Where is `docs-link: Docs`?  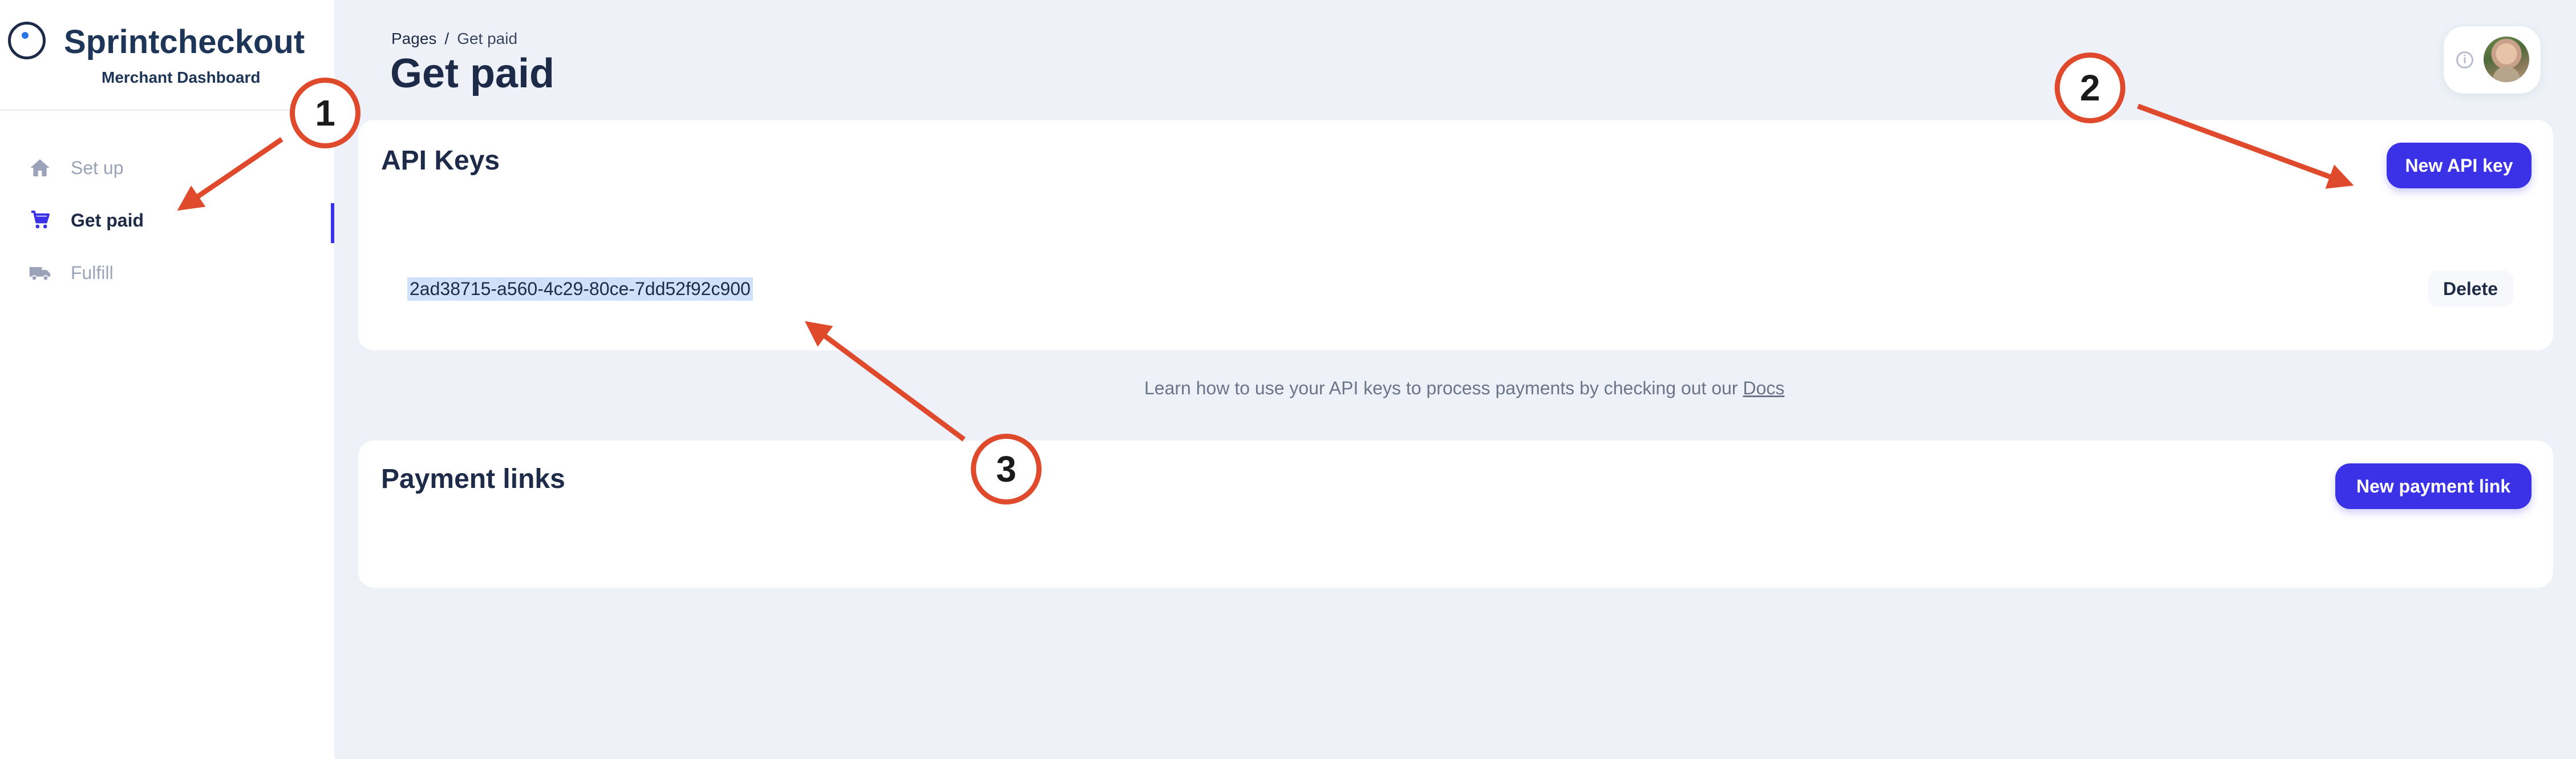 docs-link: Docs is located at coordinates (1763, 388).